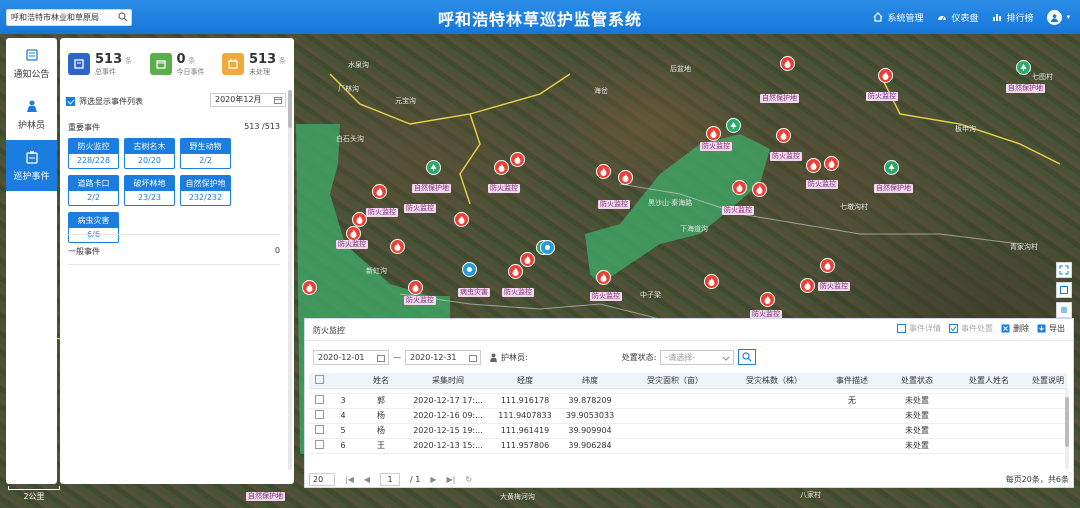 Image resolution: width=1080 pixels, height=508 pixels. What do you see at coordinates (1051, 328) in the screenshot?
I see `export-button: 导出` at bounding box center [1051, 328].